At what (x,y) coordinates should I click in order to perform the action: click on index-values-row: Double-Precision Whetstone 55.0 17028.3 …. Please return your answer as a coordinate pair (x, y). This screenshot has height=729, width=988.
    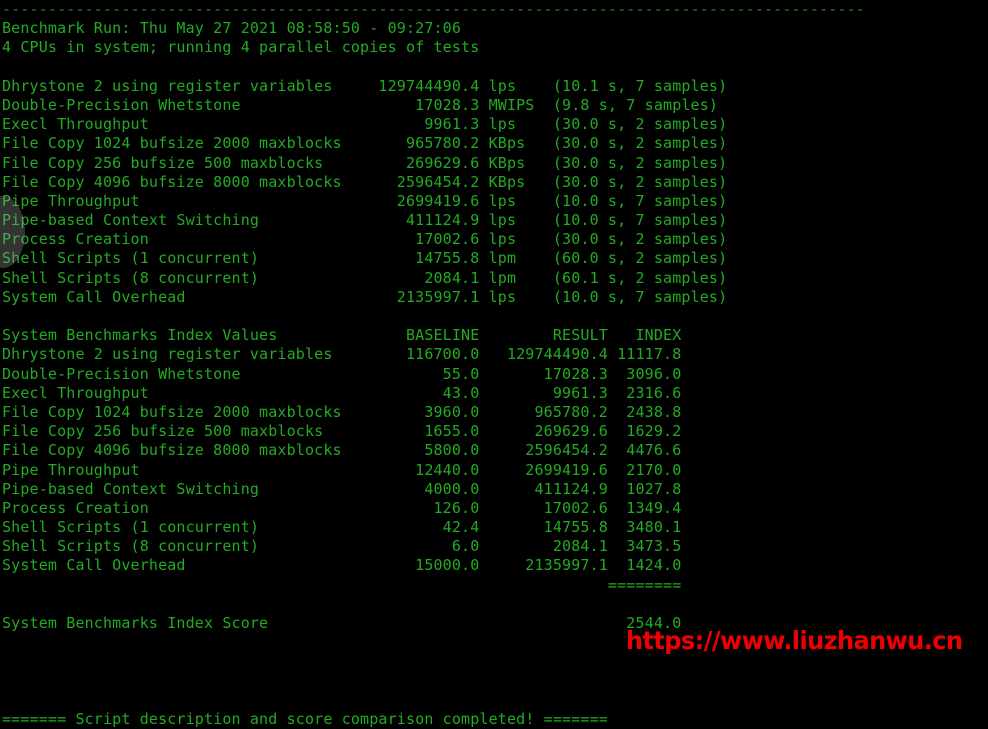
    Looking at the image, I should click on (342, 373).